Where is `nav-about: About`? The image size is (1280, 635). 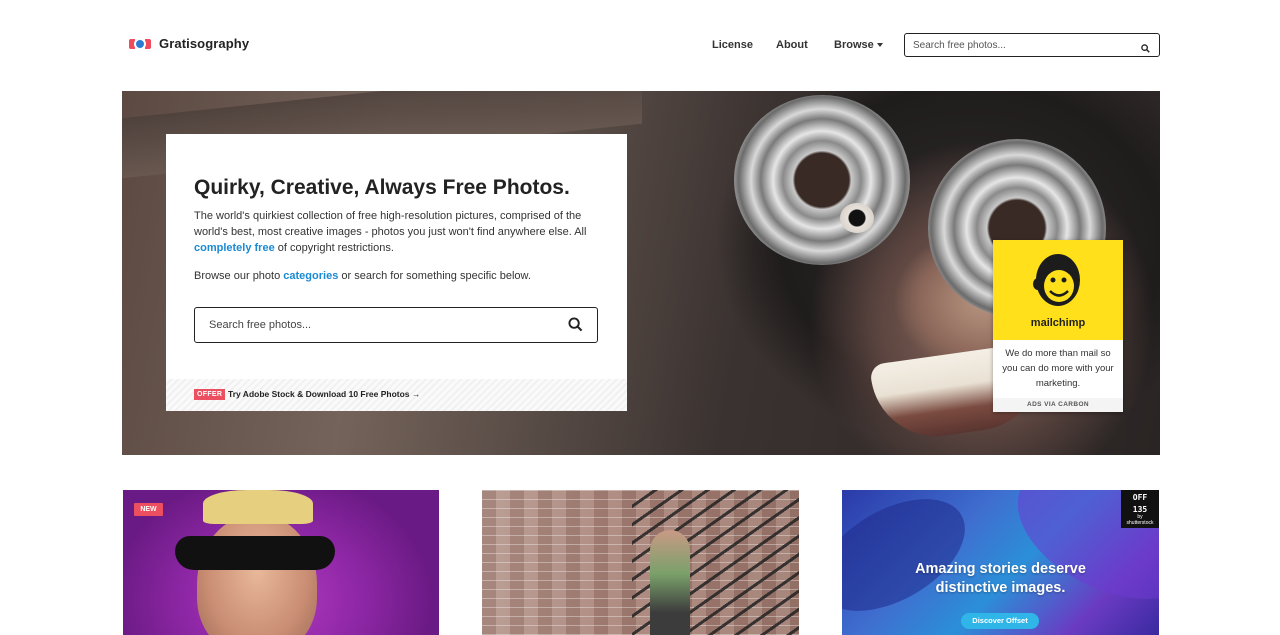
nav-about: About is located at coordinates (792, 45).